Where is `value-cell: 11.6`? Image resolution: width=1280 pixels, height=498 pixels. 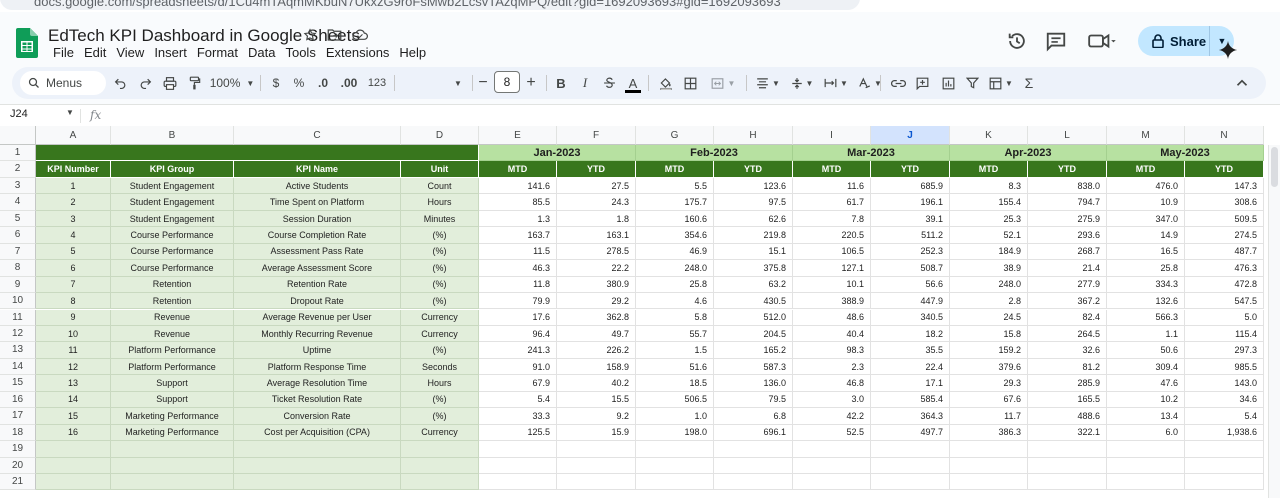
value-cell: 11.6 is located at coordinates (832, 186).